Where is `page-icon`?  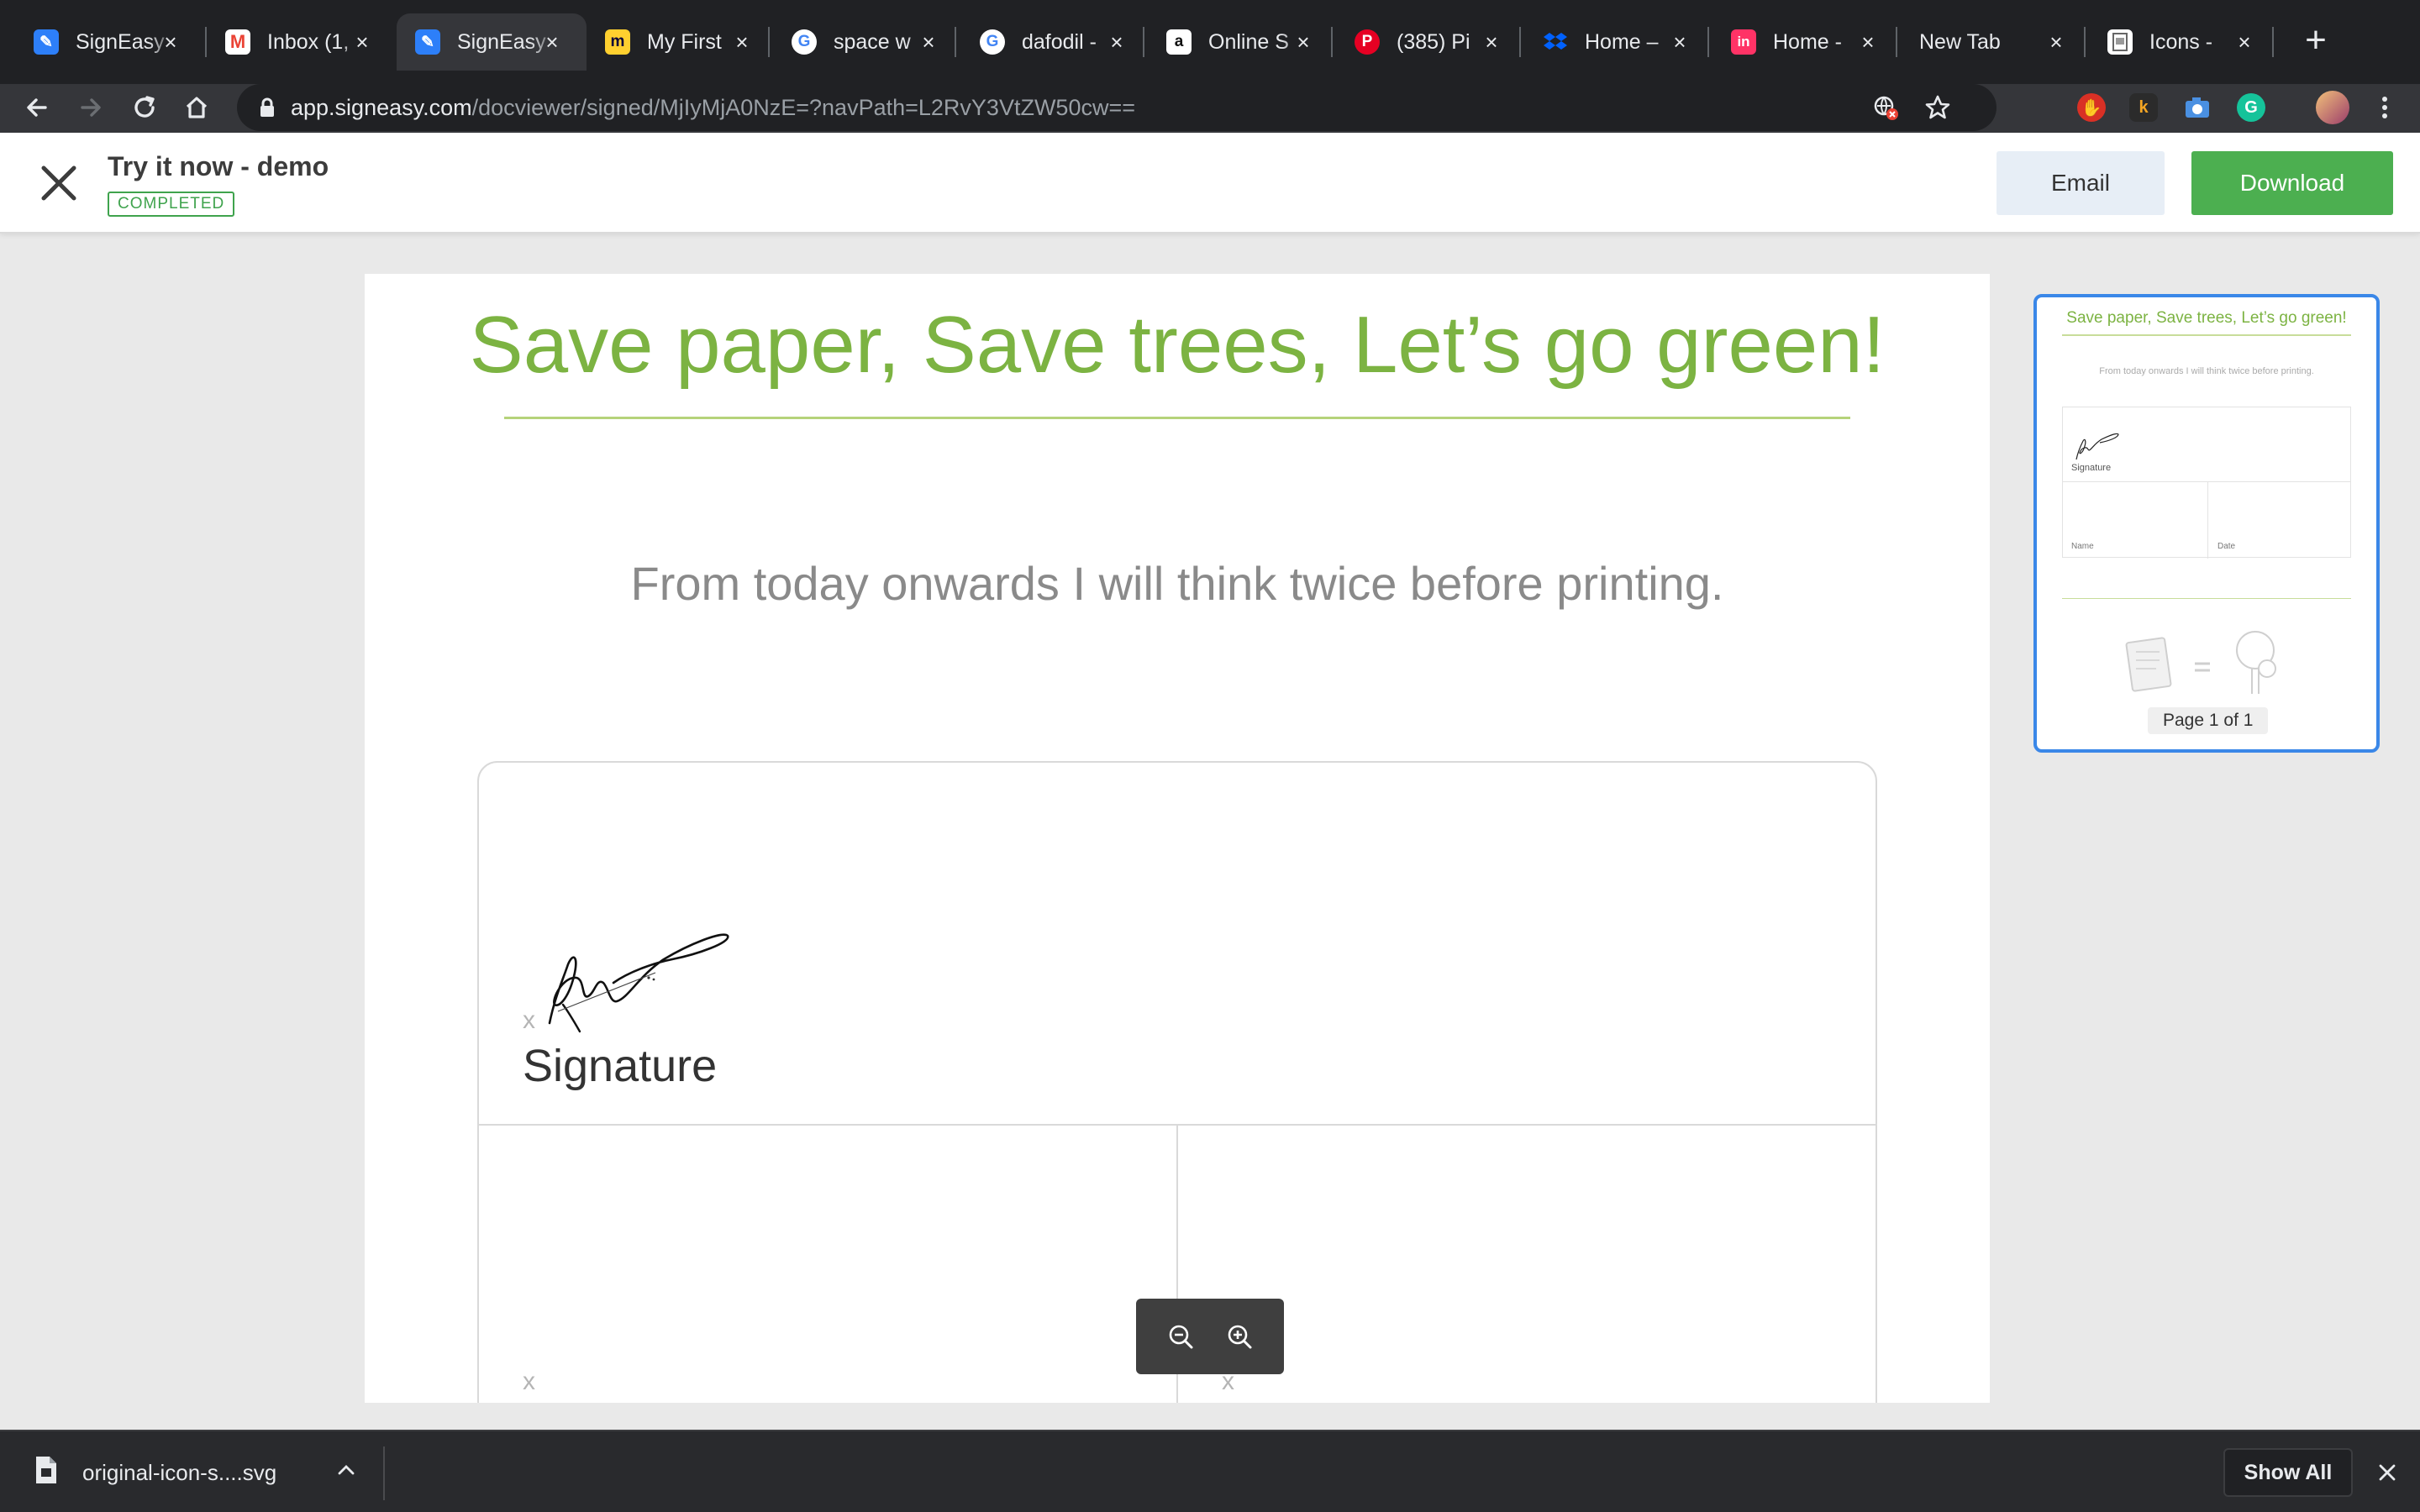 page-icon is located at coordinates (2120, 42).